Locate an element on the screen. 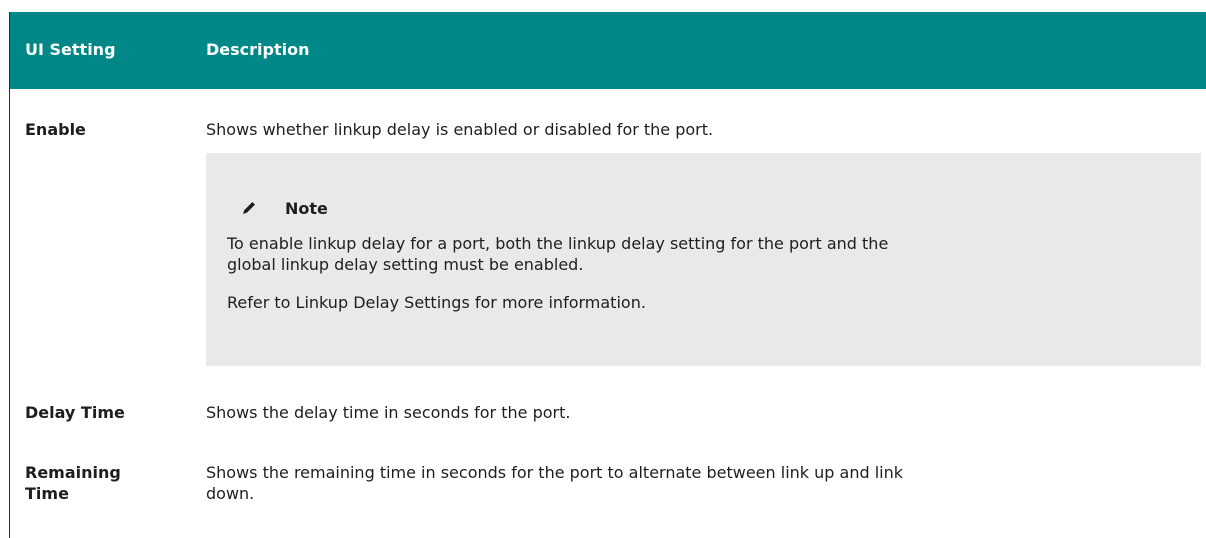  description-line: down. is located at coordinates (230, 493).